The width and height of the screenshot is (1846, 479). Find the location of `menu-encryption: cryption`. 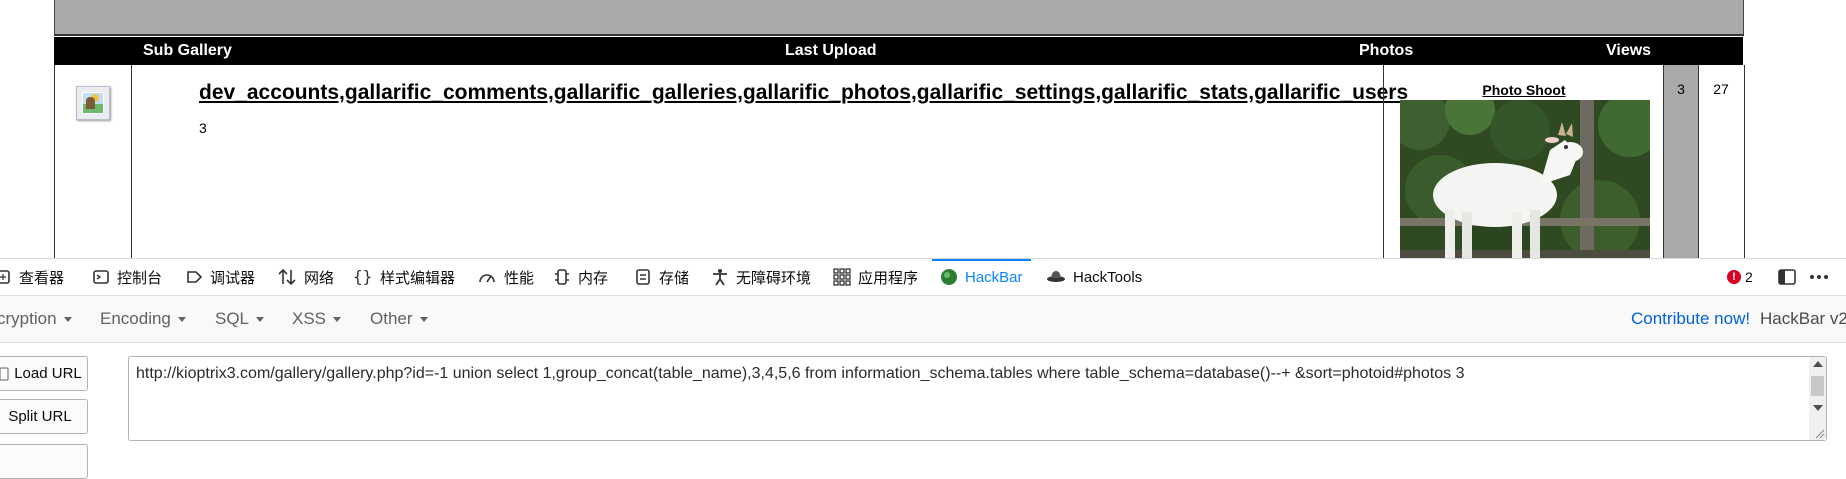

menu-encryption: cryption is located at coordinates (36, 319).